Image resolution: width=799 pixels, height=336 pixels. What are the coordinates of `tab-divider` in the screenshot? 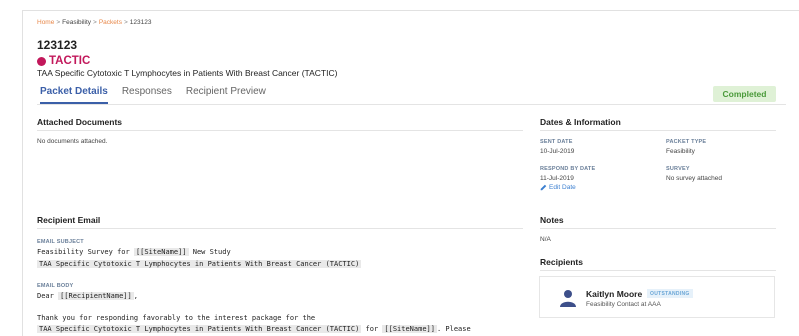 It's located at (411, 104).